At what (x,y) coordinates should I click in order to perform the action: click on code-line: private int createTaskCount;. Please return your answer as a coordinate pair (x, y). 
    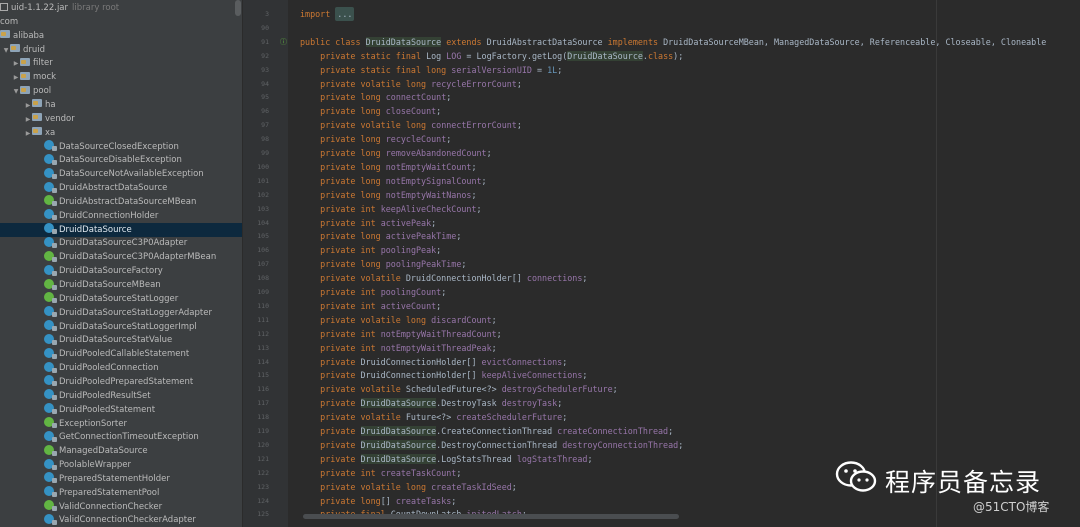
    Looking at the image, I should click on (380, 473).